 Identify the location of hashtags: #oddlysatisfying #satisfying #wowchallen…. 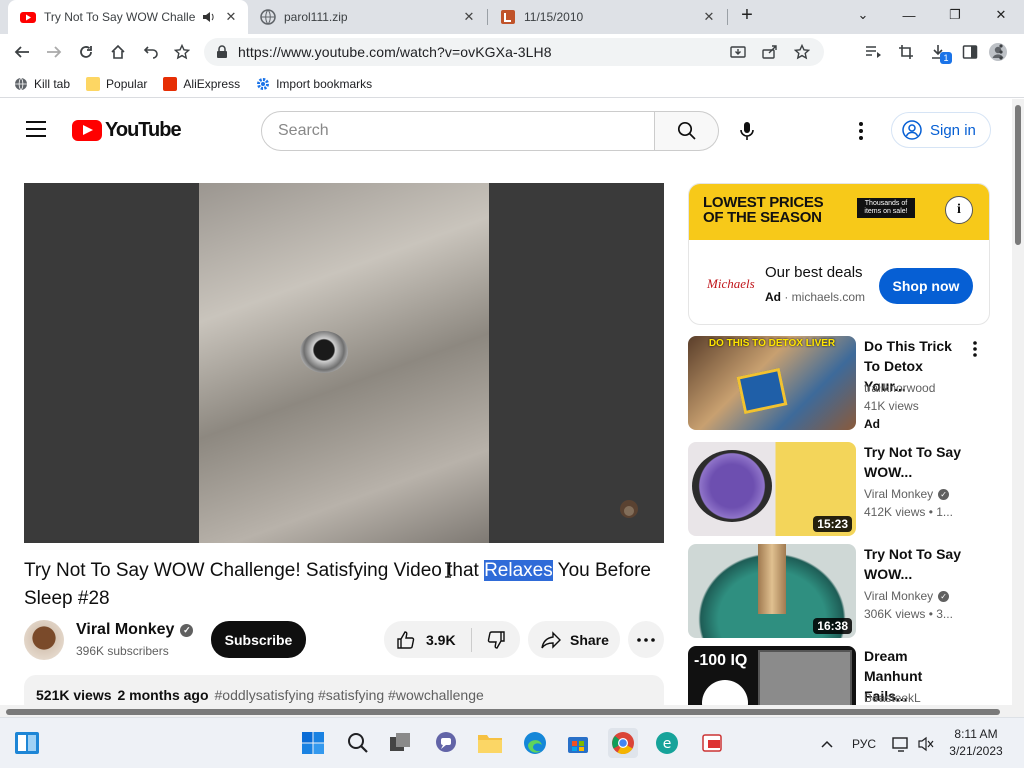
(349, 695).